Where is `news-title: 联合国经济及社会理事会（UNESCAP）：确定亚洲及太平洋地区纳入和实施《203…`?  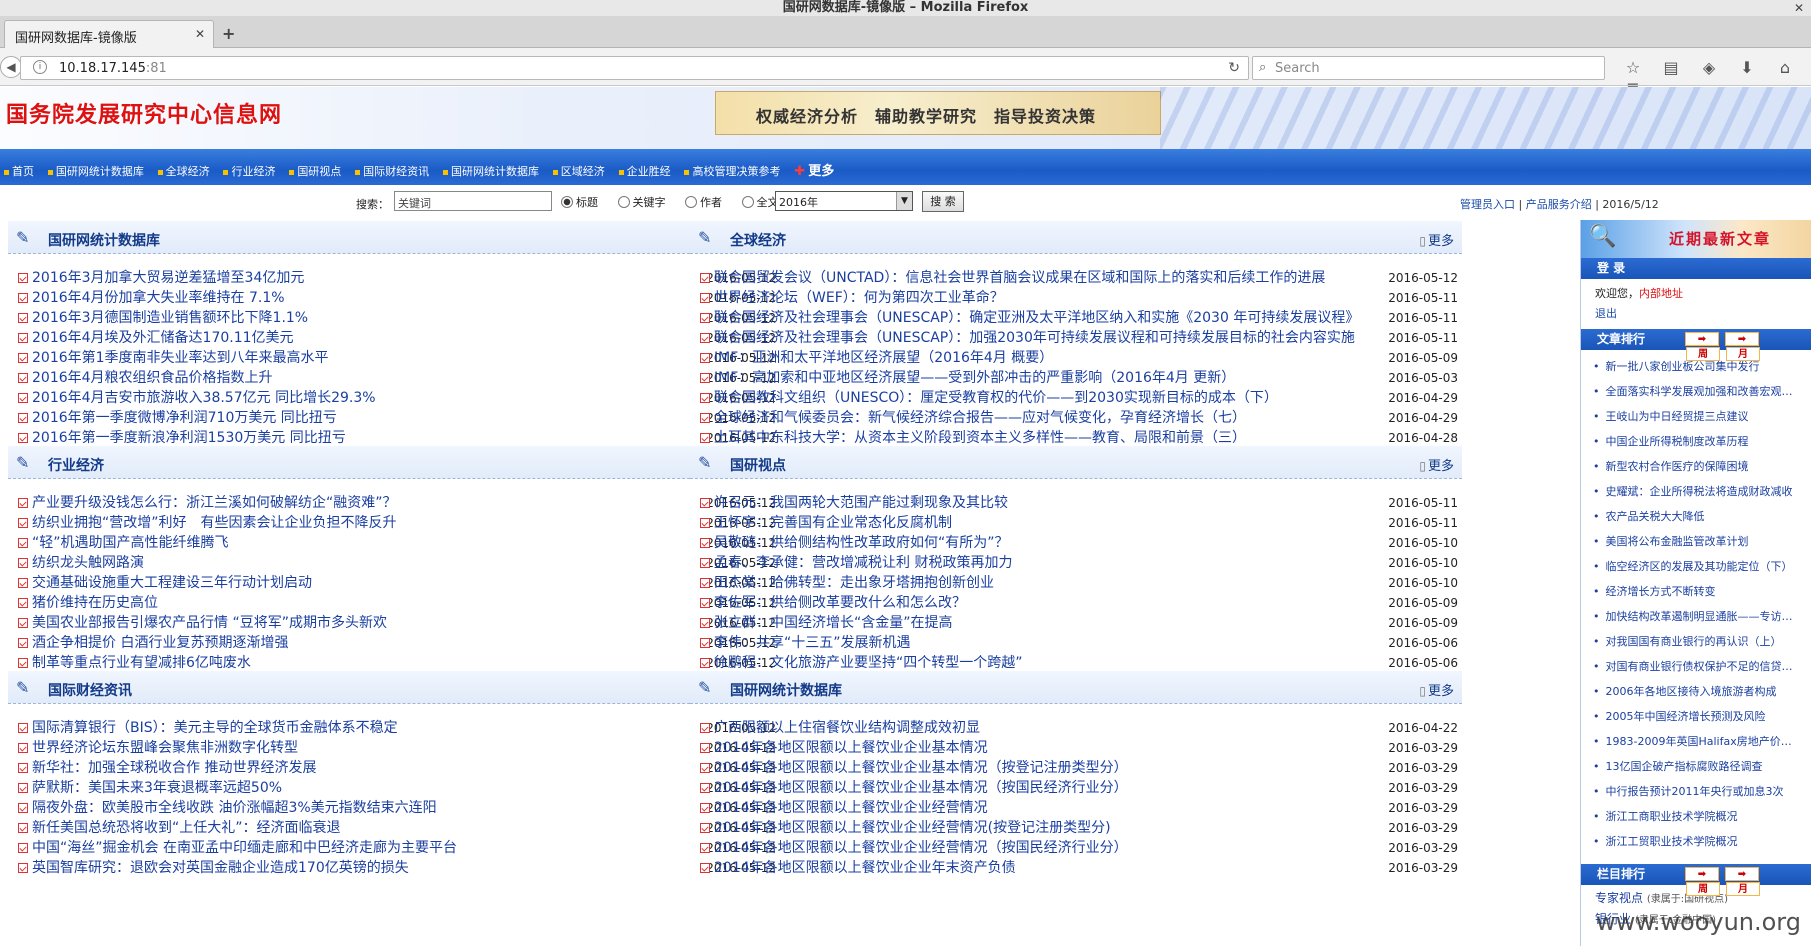
news-title: 联合国经济及社会理事会（UNESCAP）：确定亚洲及太平洋地区纳入和实施《203… is located at coordinates (1036, 318).